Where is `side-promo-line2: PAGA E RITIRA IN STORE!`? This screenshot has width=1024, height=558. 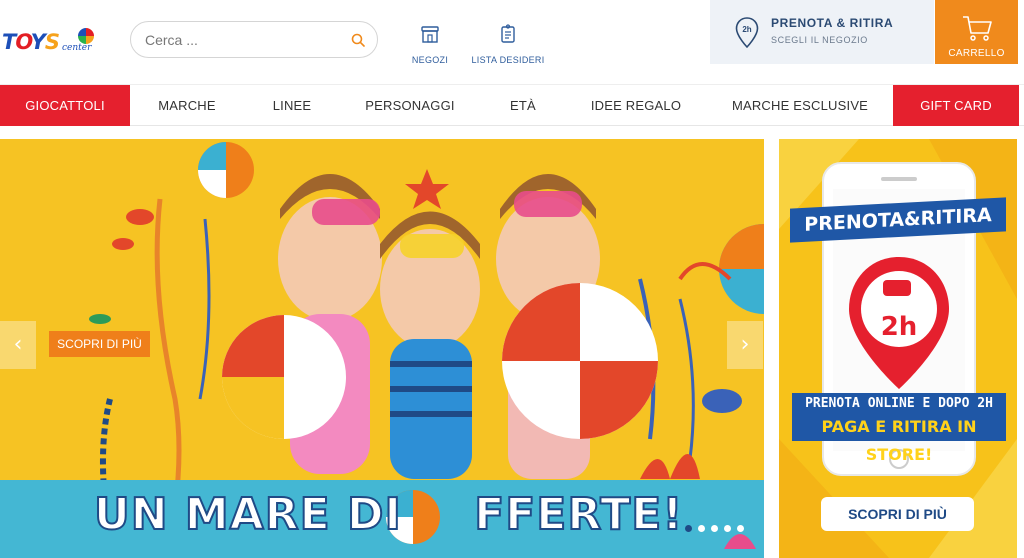
side-promo-line2: PAGA E RITIRA IN STORE! is located at coordinates (899, 438).